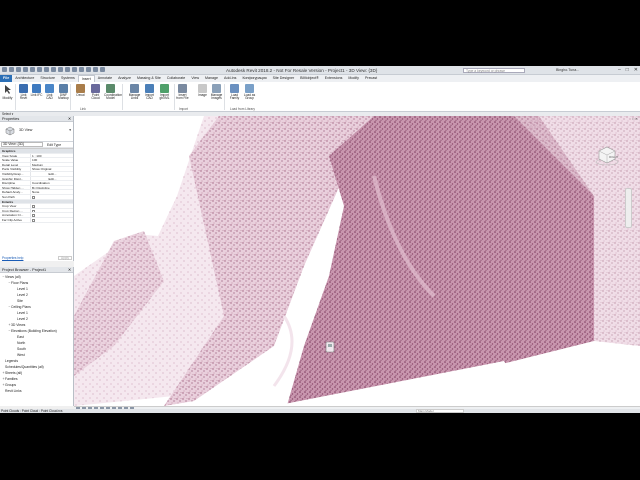 Image resolution: width=640 pixels, height=480 pixels. Describe the element at coordinates (18, 325) in the screenshot. I see `browser-item-label: 3D Views` at that location.